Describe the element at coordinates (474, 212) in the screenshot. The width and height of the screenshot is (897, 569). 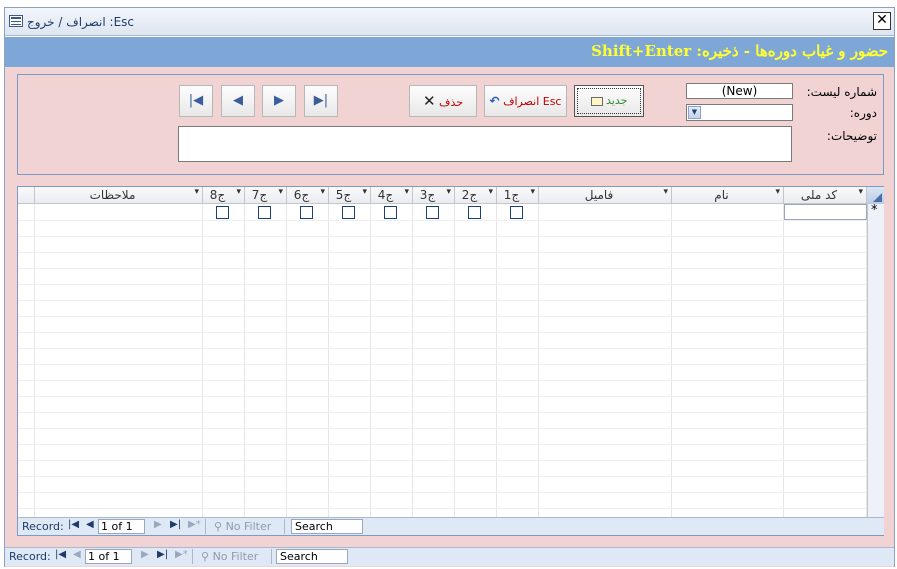
I see `session-2-checkbox` at that location.